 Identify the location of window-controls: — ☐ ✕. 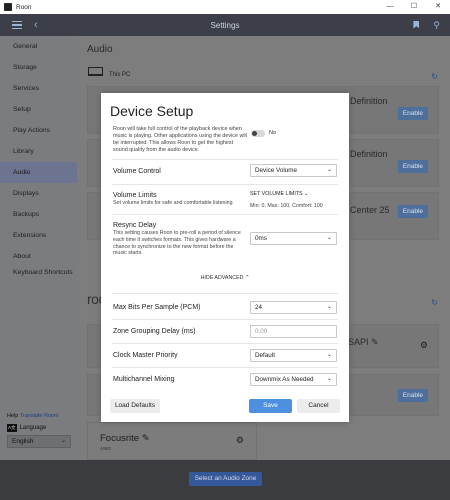
(414, 7).